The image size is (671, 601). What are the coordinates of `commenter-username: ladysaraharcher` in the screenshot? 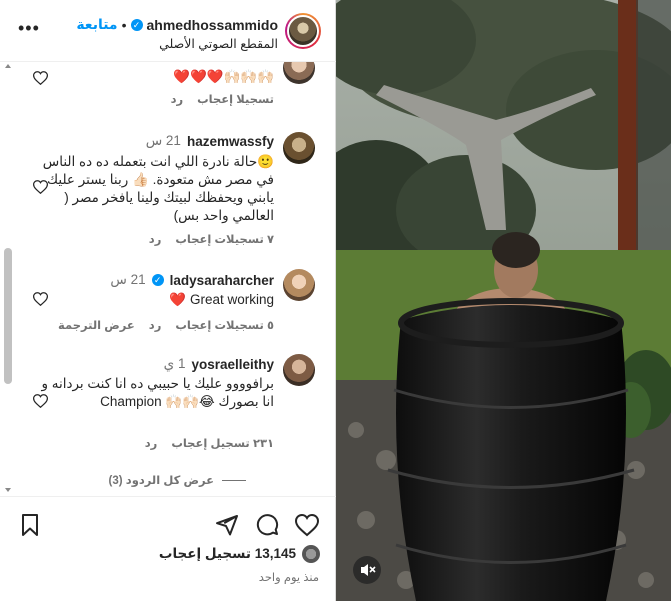 It's located at (222, 280).